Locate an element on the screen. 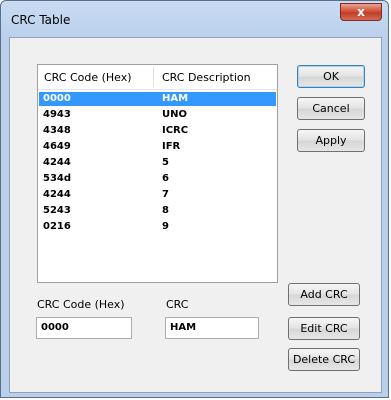 Image resolution: width=391 pixels, height=400 pixels. list-row: 4649 IFR is located at coordinates (157, 147).